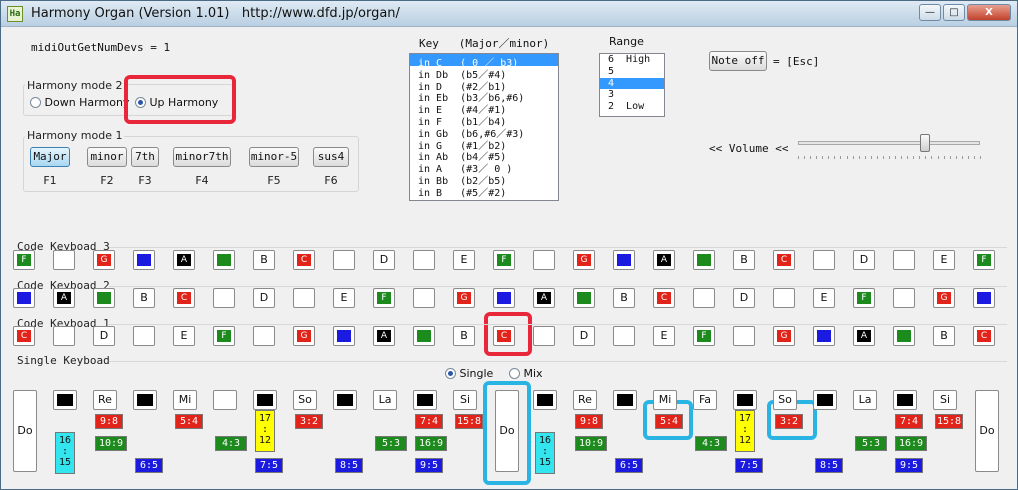 The image size is (1018, 490). What do you see at coordinates (632, 72) in the screenshot?
I see `range-list-item: 5` at bounding box center [632, 72].